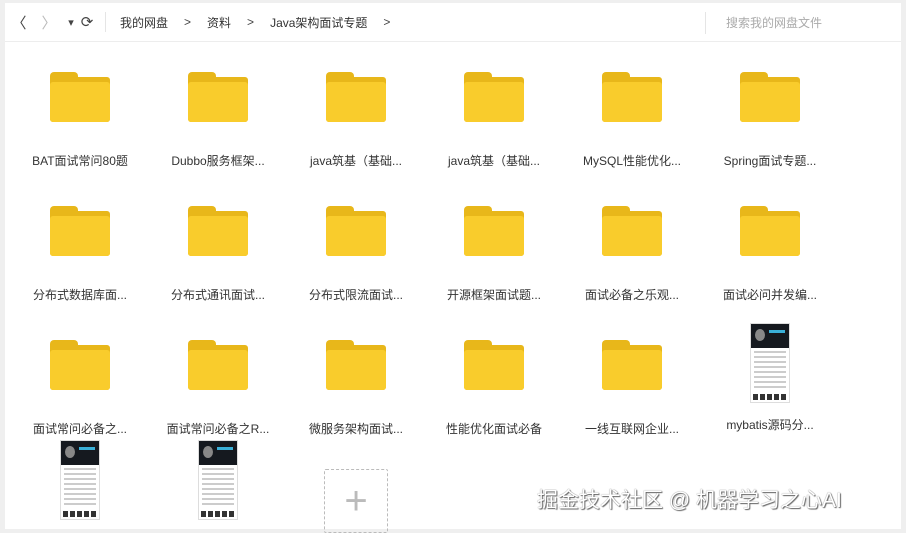 This screenshot has height=533, width=906. What do you see at coordinates (493, 429) in the screenshot?
I see `file-name: 性能优化面试必备` at bounding box center [493, 429].